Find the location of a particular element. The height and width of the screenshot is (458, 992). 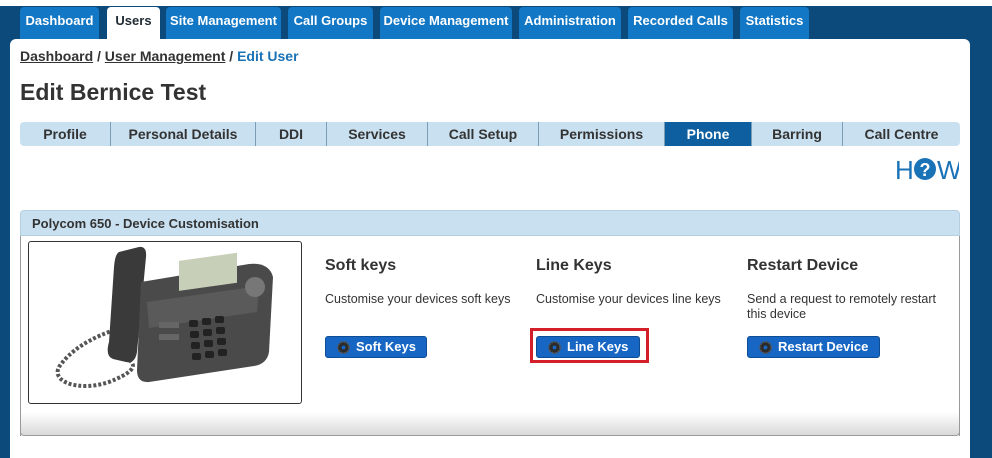

how-letter-h: H is located at coordinates (904, 170).